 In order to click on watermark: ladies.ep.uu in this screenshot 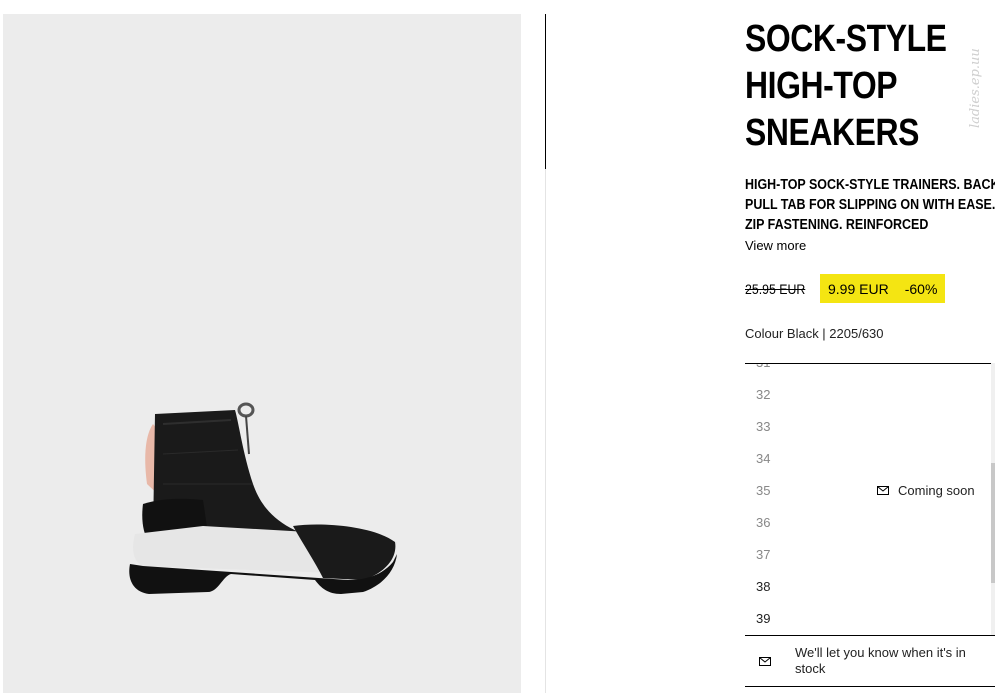, I will do `click(975, 88)`.